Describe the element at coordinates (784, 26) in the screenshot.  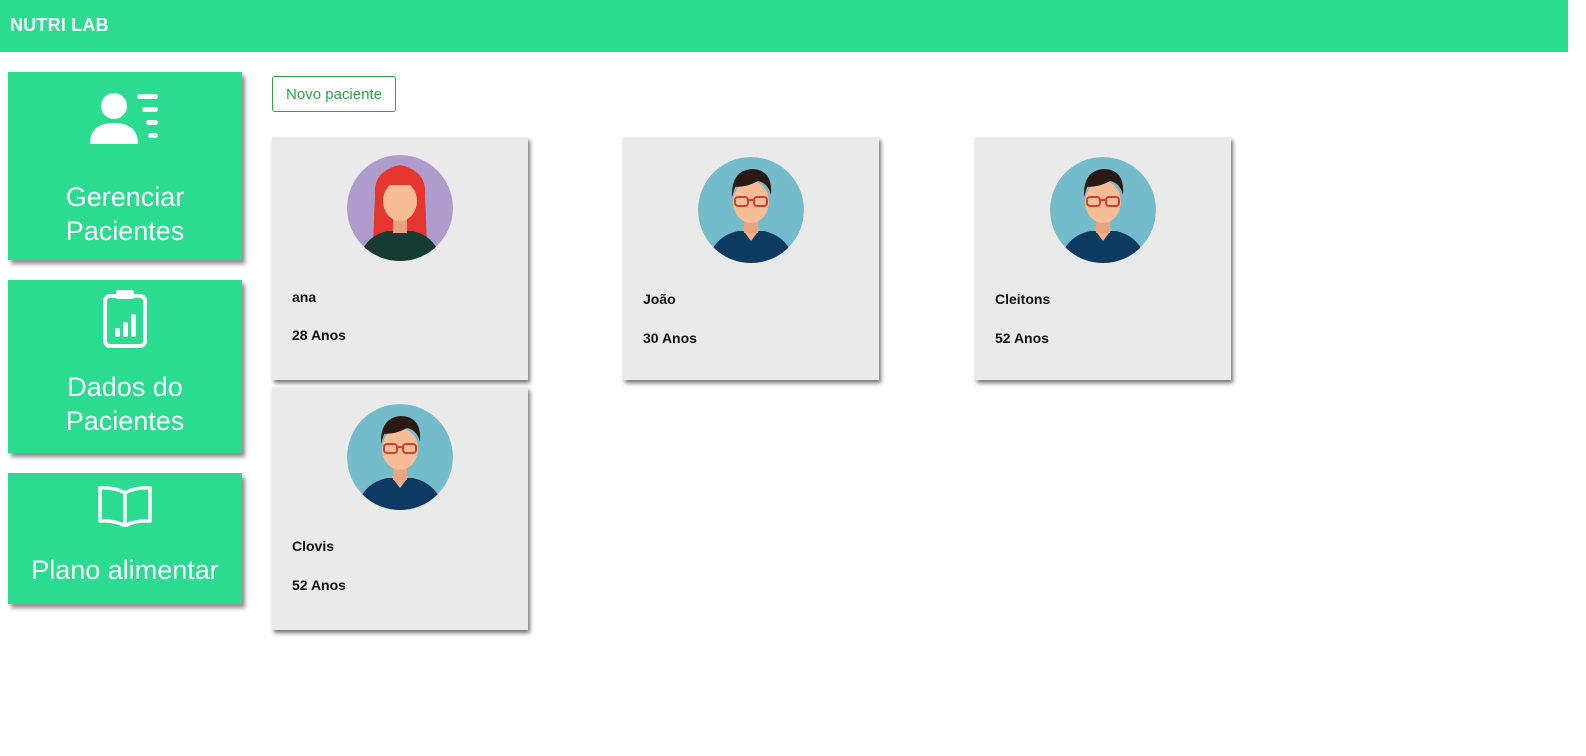
I see `top-bar: NUTRI LAB` at that location.